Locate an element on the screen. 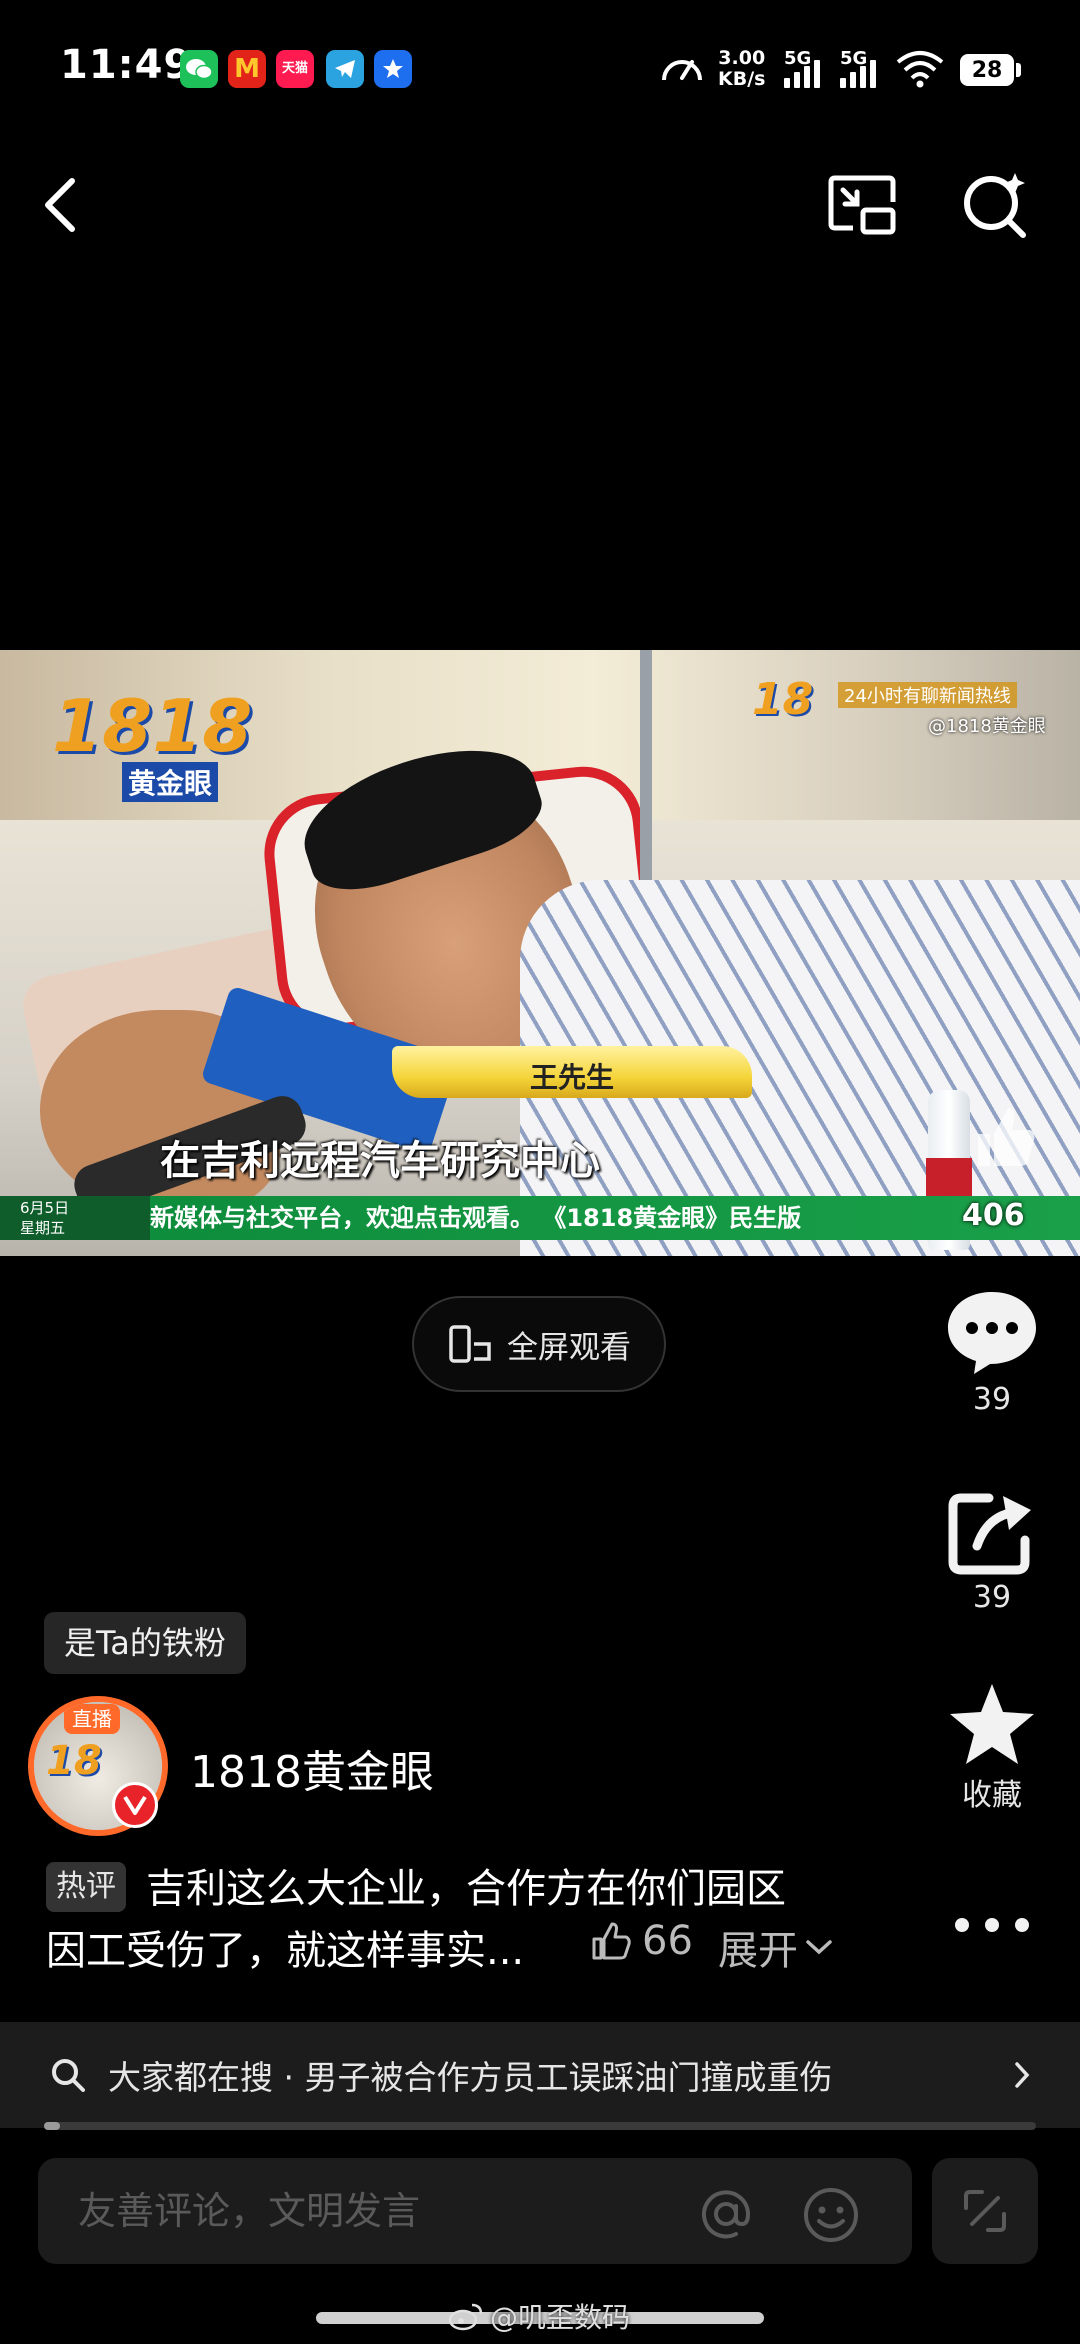 This screenshot has height=2344, width=1080. status-bar: 11:49 M 天猫 3.00 KB/s 5G 5G 28 is located at coordinates (540, 70).